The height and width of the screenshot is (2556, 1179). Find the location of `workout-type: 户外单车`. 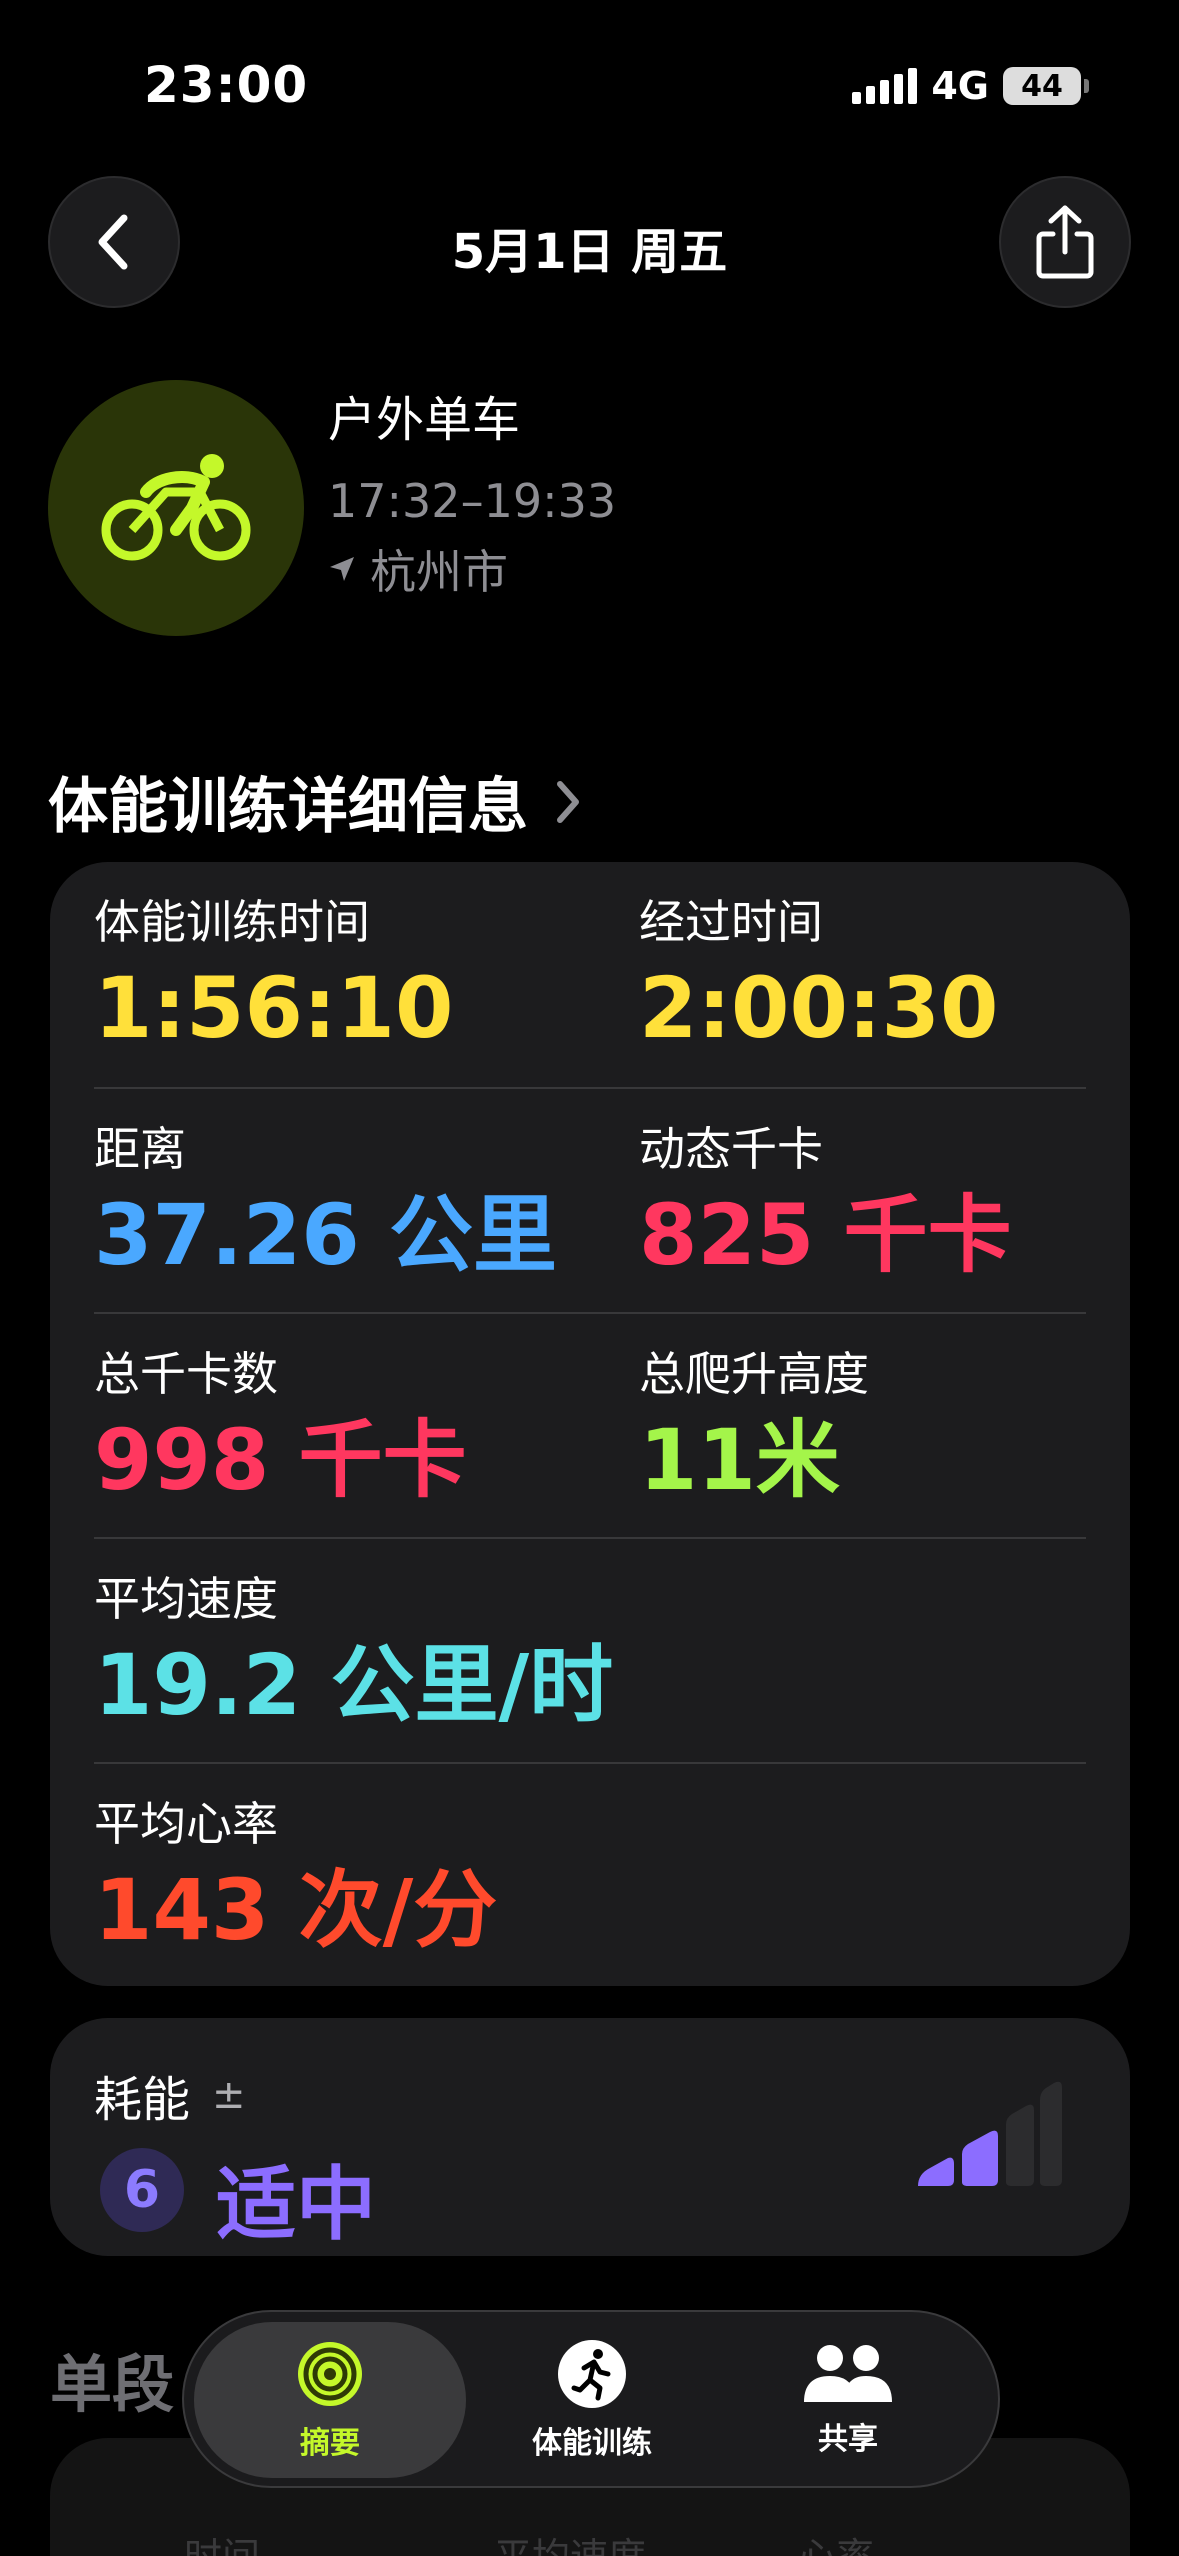

workout-type: 户外单车 is located at coordinates (424, 420).